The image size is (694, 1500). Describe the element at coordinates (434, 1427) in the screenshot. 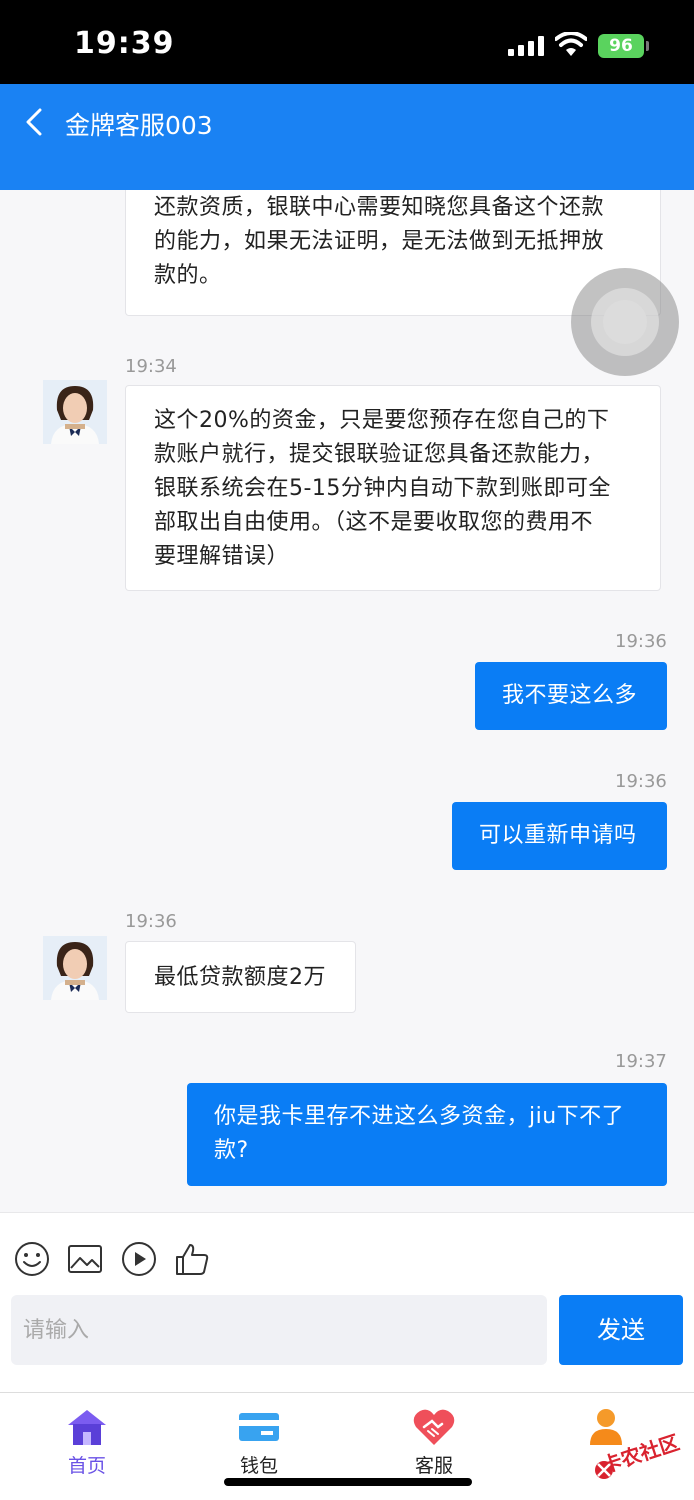

I see `handshake-heart-icon` at that location.